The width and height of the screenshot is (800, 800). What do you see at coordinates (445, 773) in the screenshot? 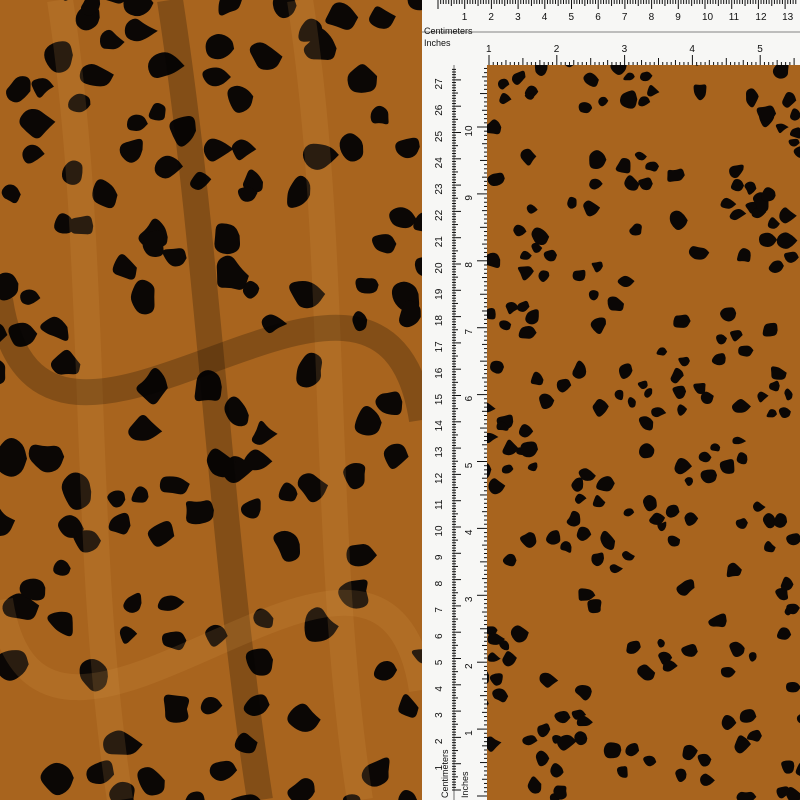
I see `ruler-side-cm-label: Centimeters` at bounding box center [445, 773].